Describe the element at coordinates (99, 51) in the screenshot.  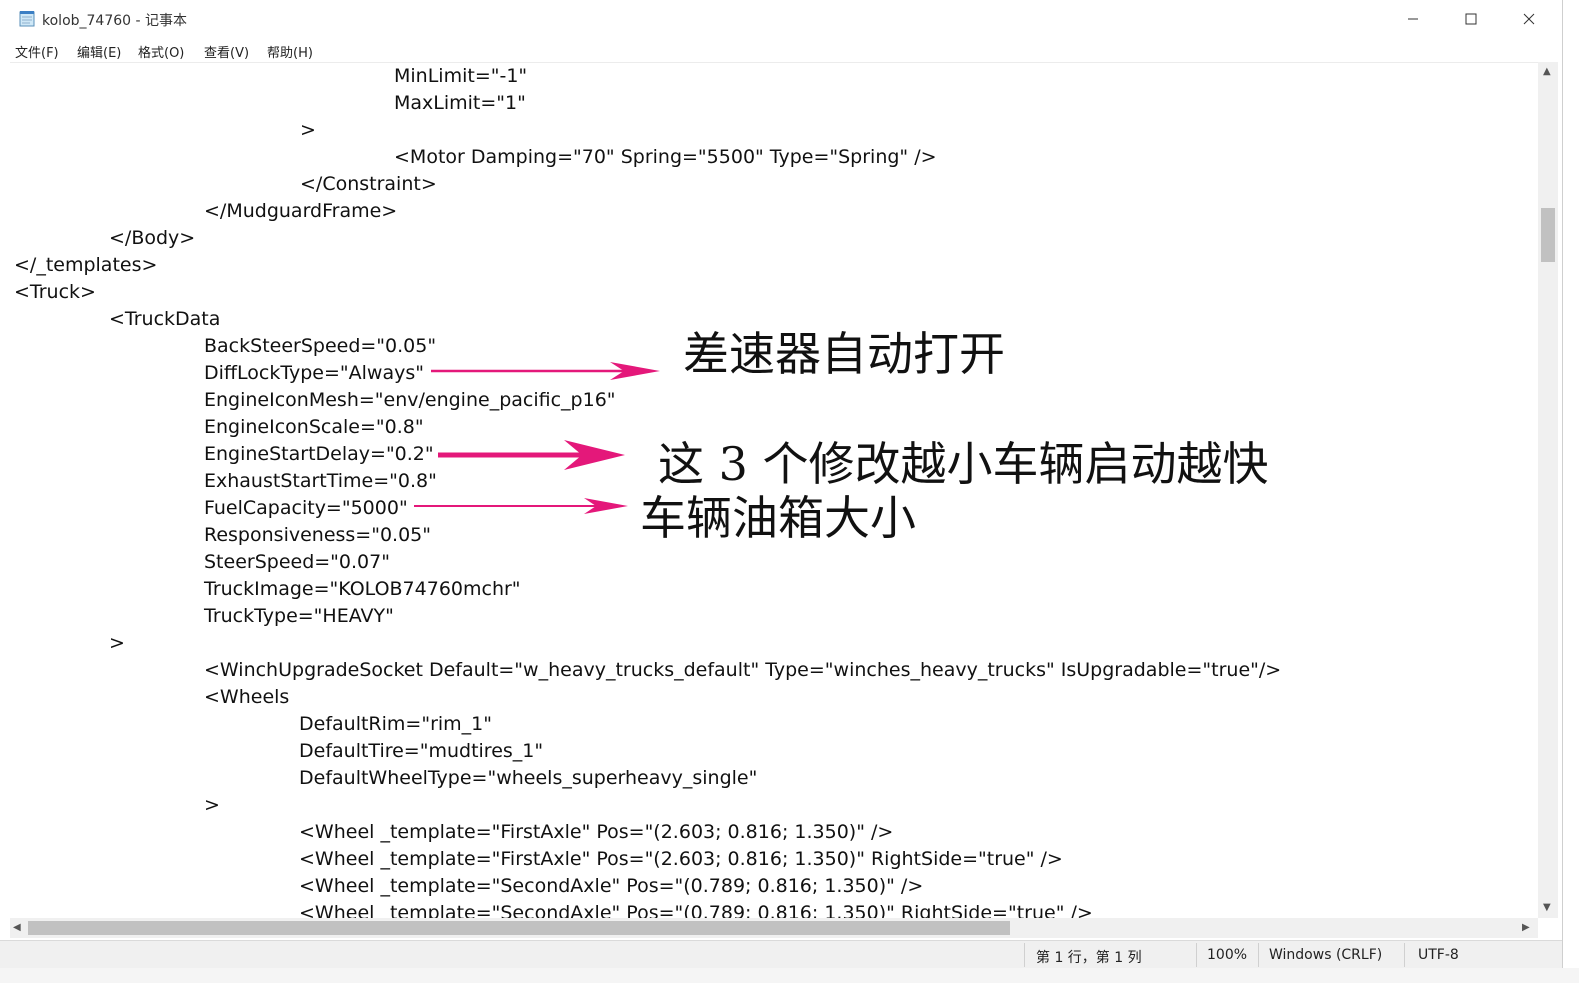
I see `menu-edit: 编辑(E)` at that location.